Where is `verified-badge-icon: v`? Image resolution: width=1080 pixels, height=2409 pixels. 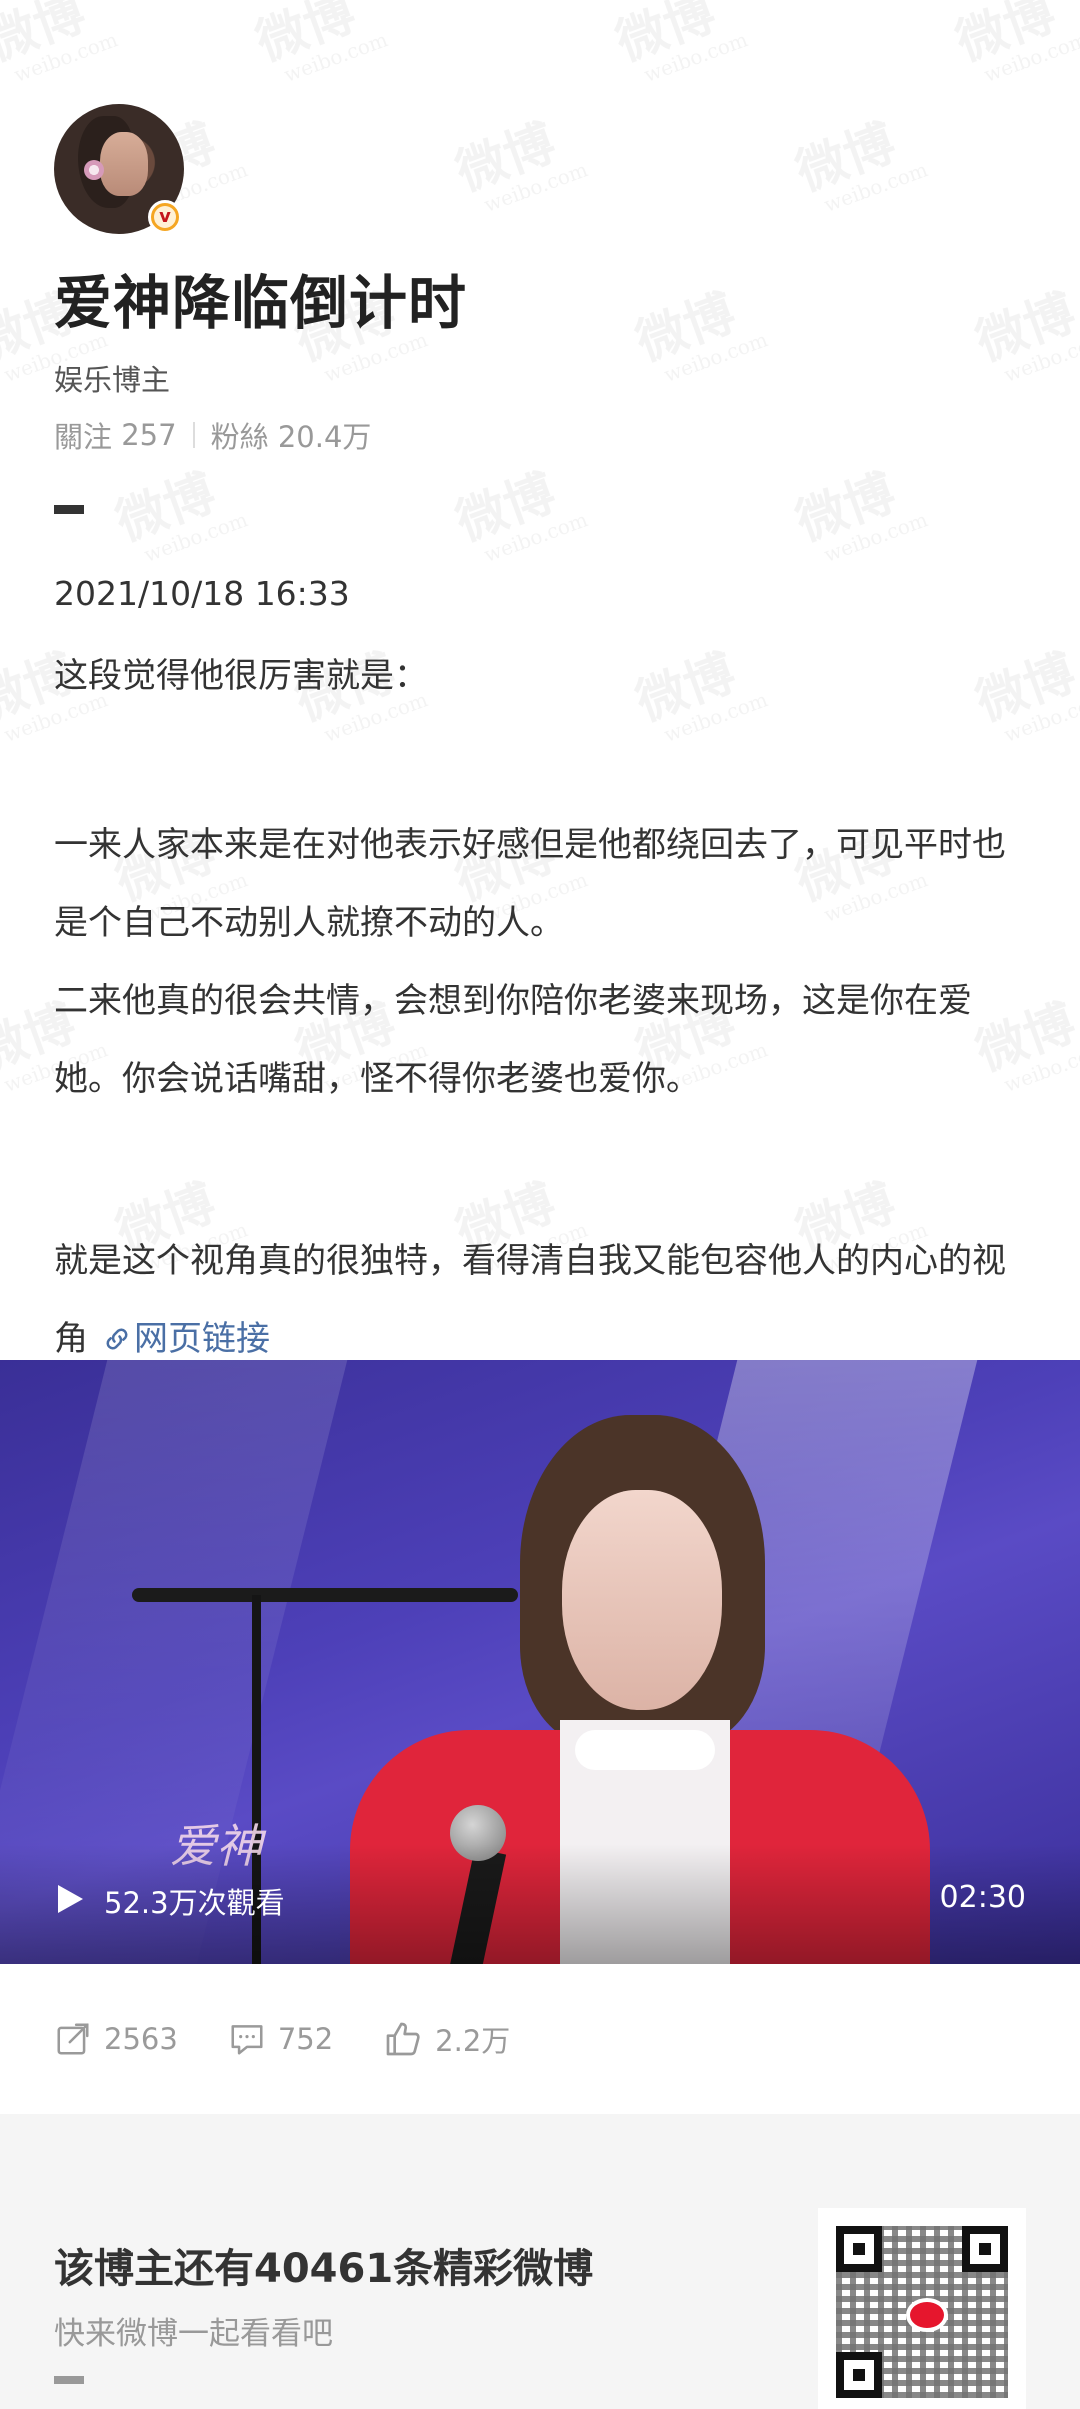
verified-badge-icon: v is located at coordinates (165, 217).